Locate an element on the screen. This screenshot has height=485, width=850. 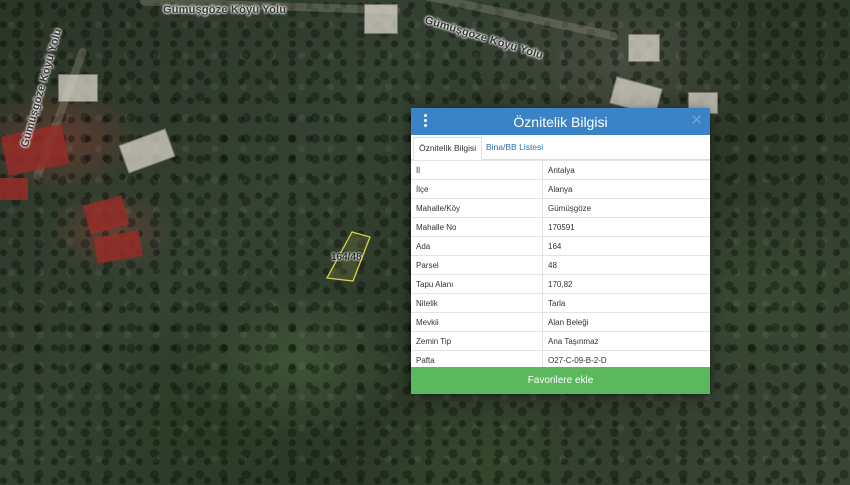
table-row: İl Antalya is located at coordinates (560, 170).